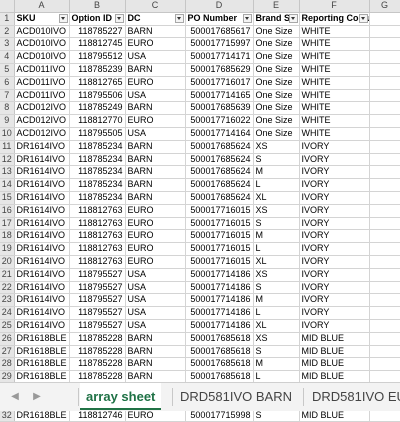 The image size is (400, 422). What do you see at coordinates (219, 224) in the screenshot?
I see `cell-po-number: 500017716015` at bounding box center [219, 224].